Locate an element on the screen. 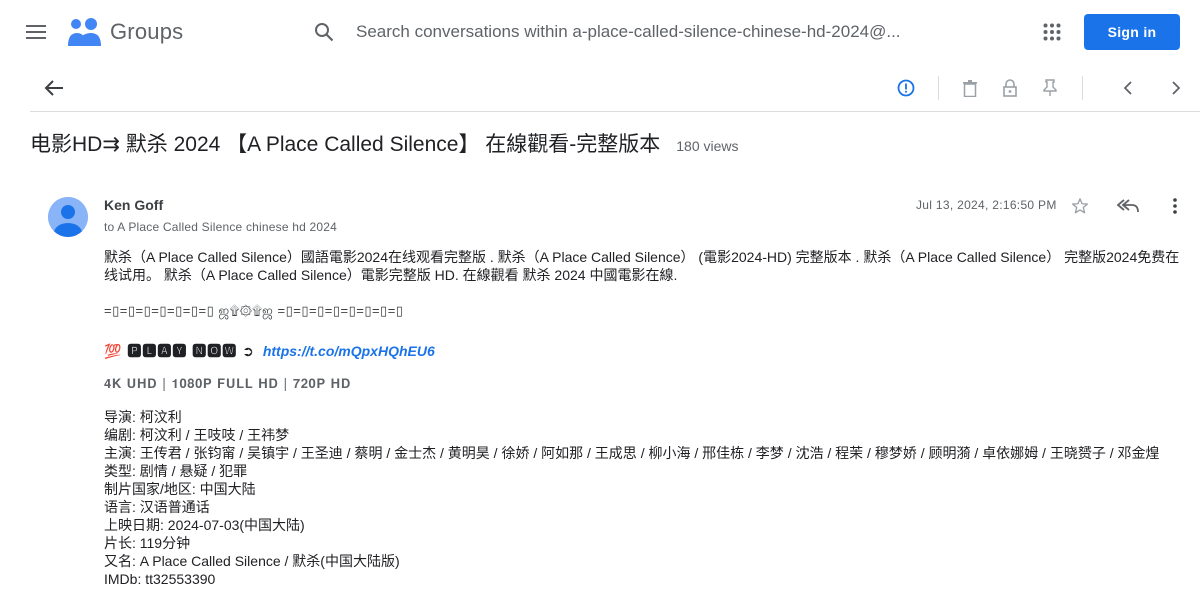 The image size is (1200, 600). message-date: Jul 13, 2024, 2:16:50 PM is located at coordinates (986, 205).